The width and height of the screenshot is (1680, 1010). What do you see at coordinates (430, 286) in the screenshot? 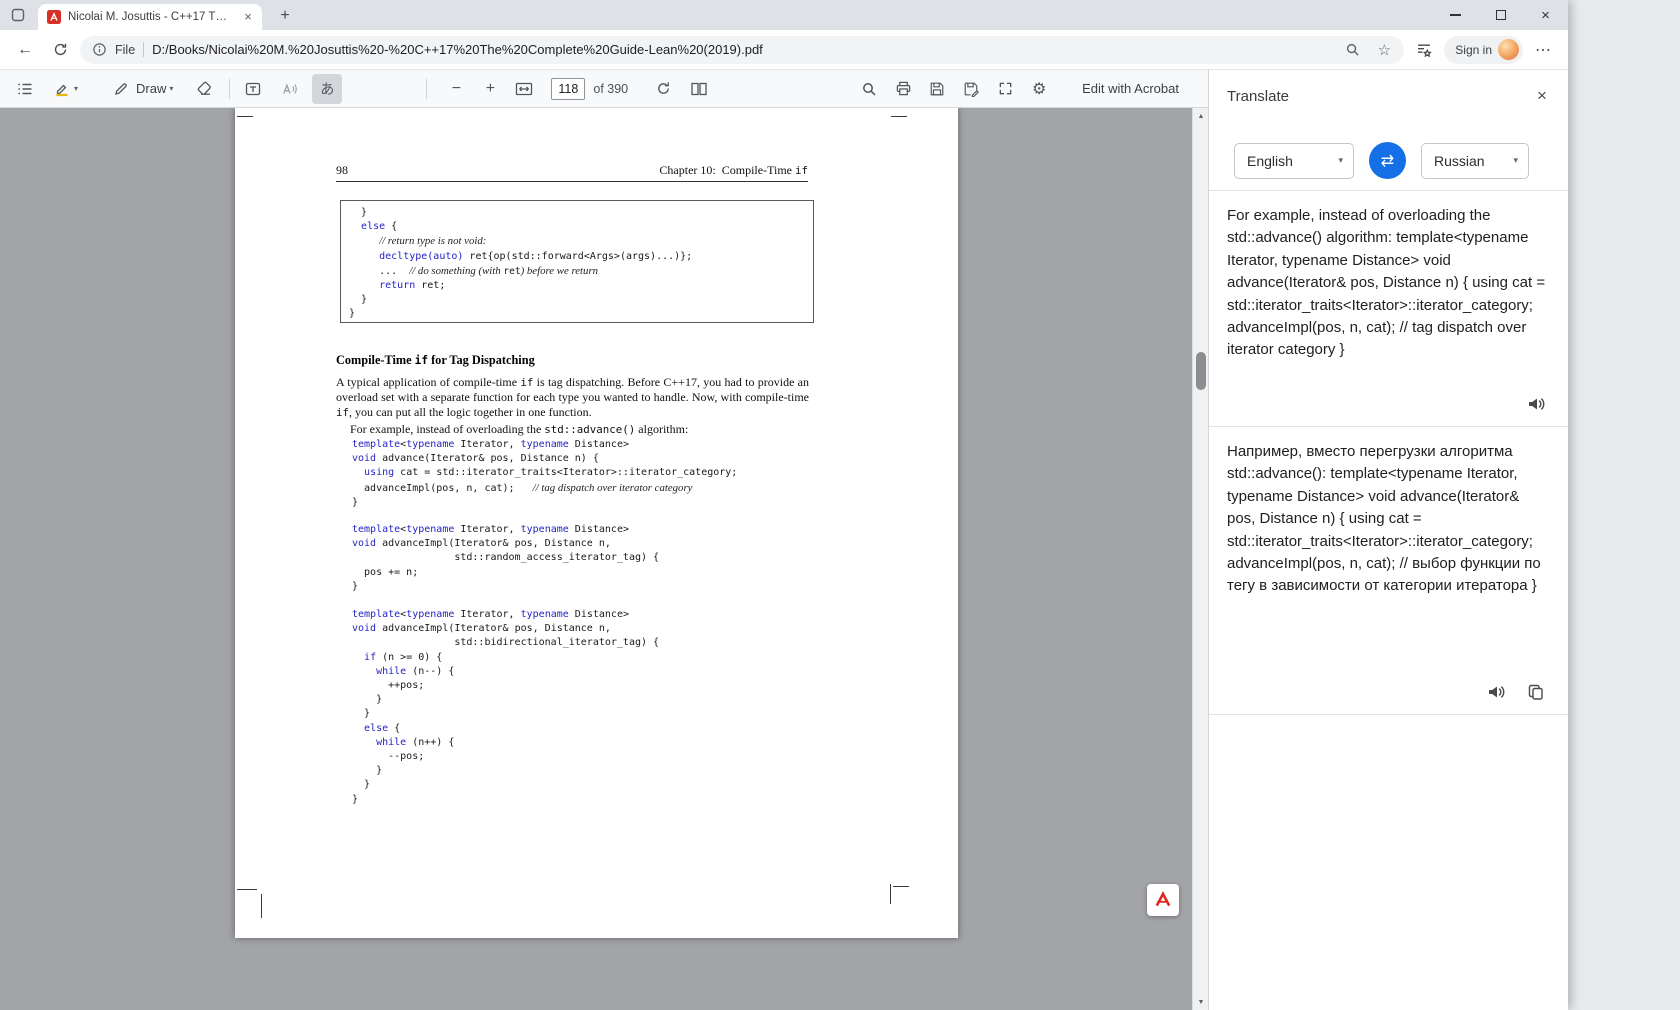
I see `text-segment: ret;` at bounding box center [430, 286].